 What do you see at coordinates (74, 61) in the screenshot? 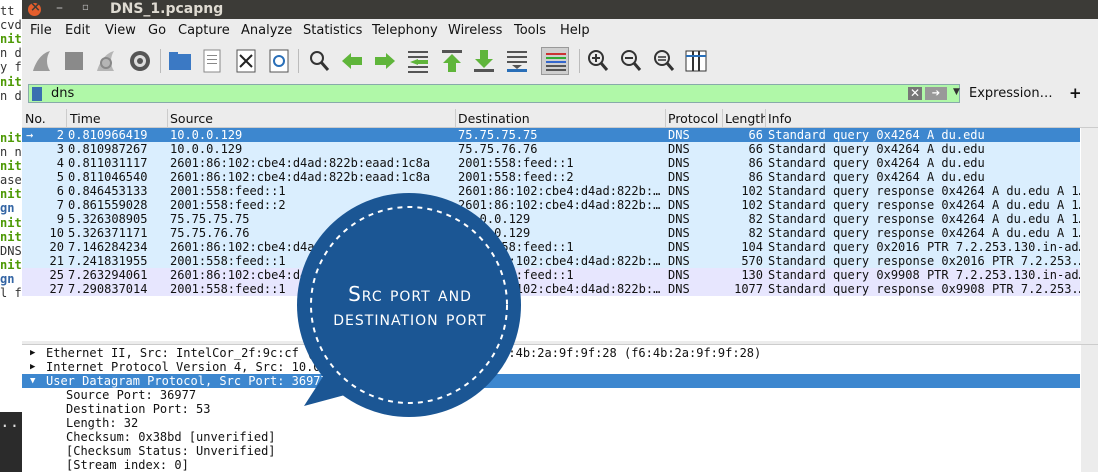
I see `stop-icon` at bounding box center [74, 61].